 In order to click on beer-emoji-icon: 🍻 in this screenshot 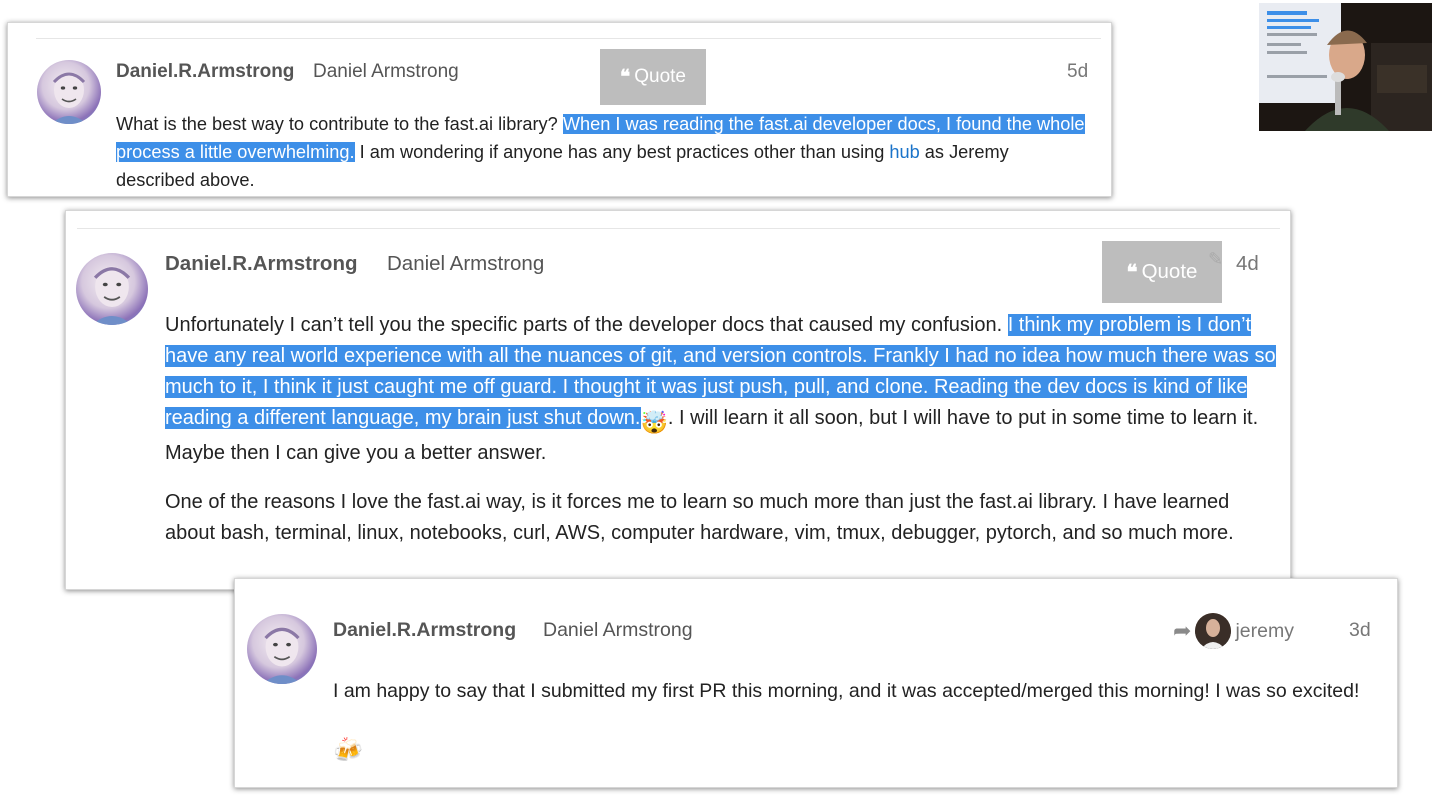, I will do `click(348, 750)`.